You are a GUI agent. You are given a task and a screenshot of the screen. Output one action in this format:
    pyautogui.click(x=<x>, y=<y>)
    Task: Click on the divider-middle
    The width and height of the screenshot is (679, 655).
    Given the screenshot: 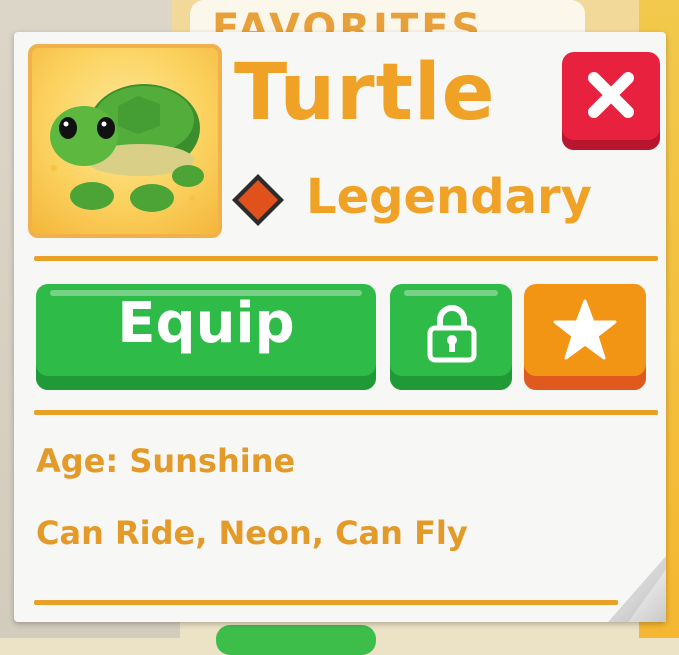 What is the action you would take?
    pyautogui.click(x=346, y=412)
    